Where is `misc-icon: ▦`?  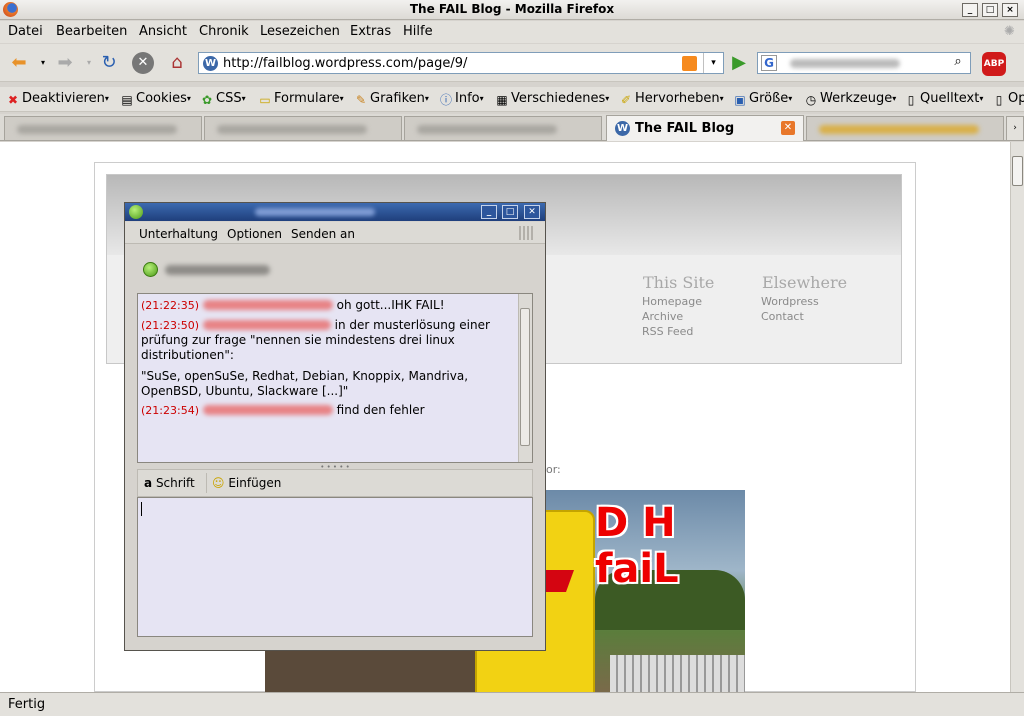 misc-icon: ▦ is located at coordinates (502, 100).